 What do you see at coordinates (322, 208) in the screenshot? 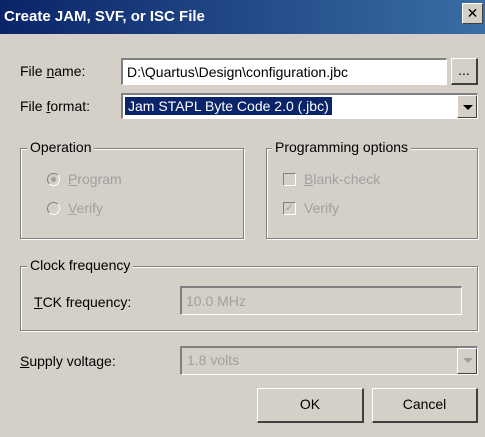
I see `verify-checkbox-label: Verify` at bounding box center [322, 208].